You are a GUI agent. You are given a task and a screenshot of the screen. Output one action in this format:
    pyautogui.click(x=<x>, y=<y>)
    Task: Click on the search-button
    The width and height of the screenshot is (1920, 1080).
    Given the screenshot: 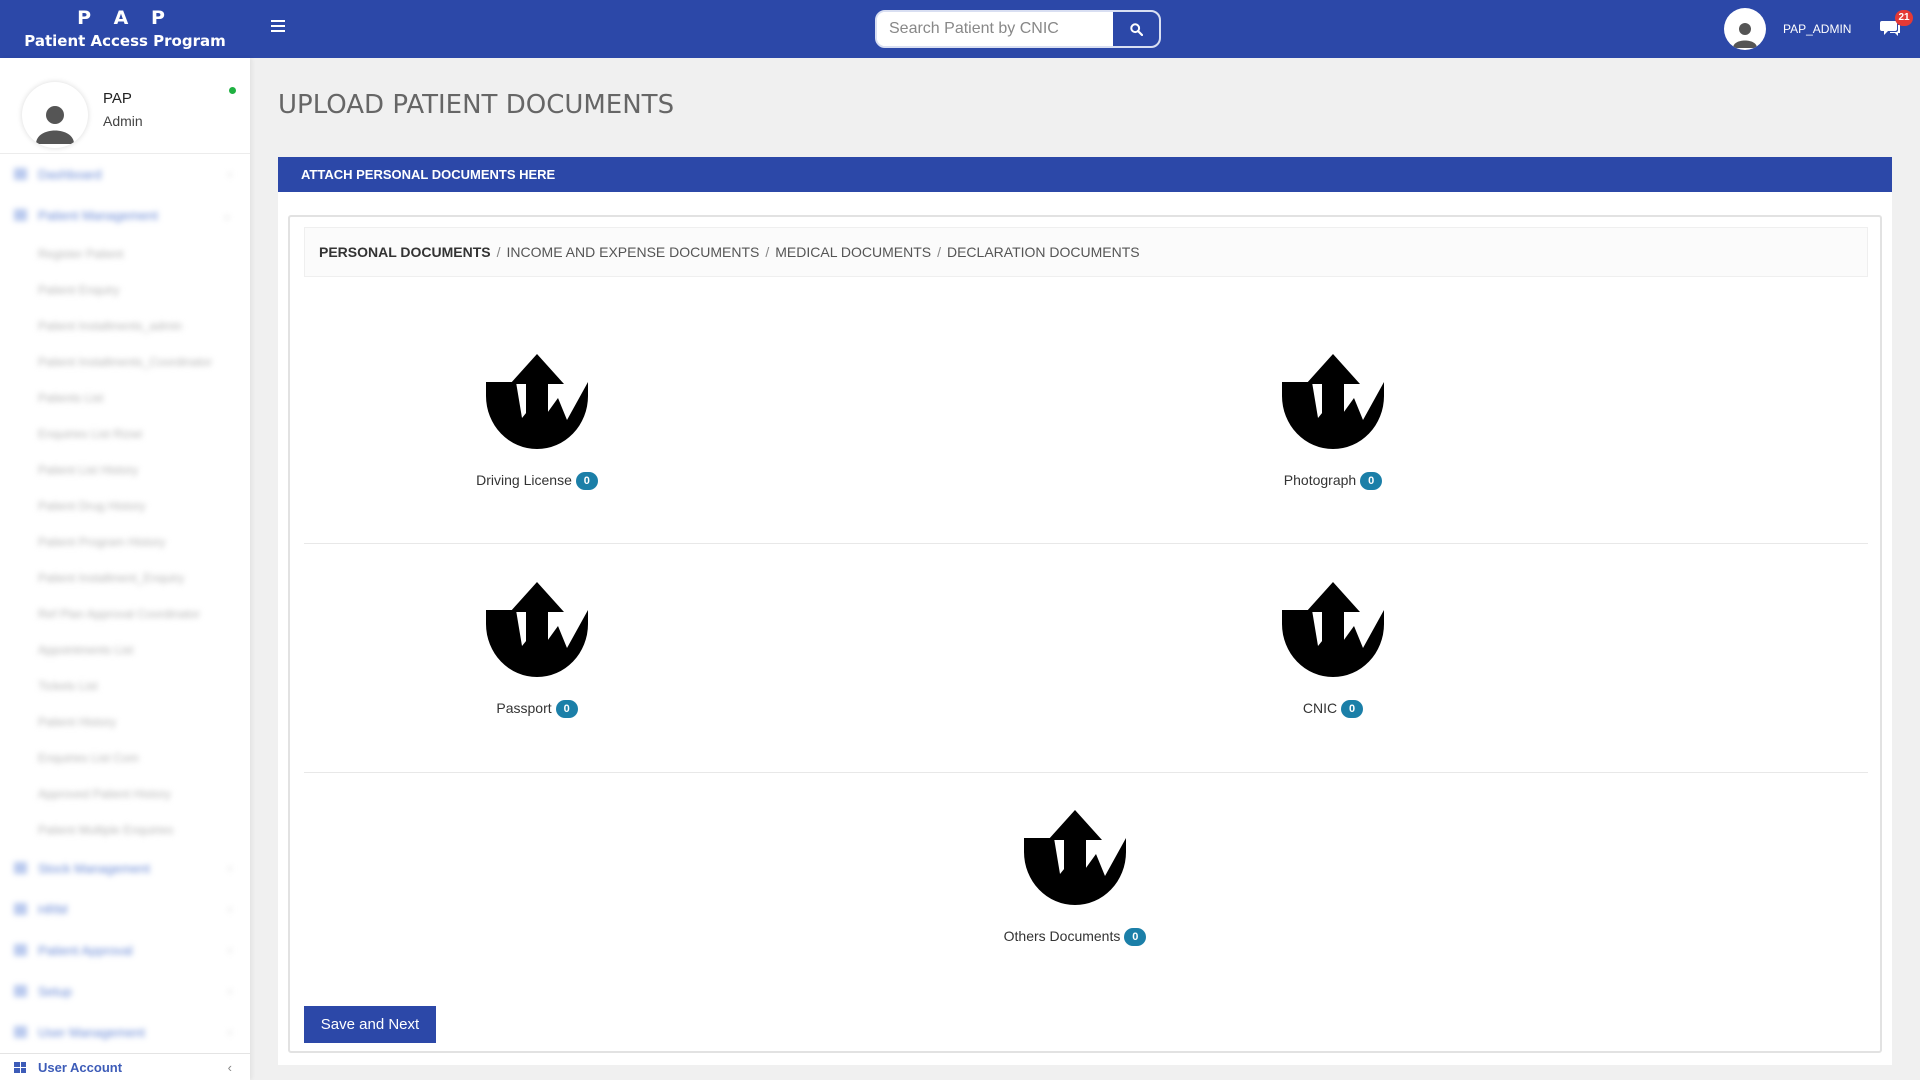 What is the action you would take?
    pyautogui.click(x=1136, y=29)
    